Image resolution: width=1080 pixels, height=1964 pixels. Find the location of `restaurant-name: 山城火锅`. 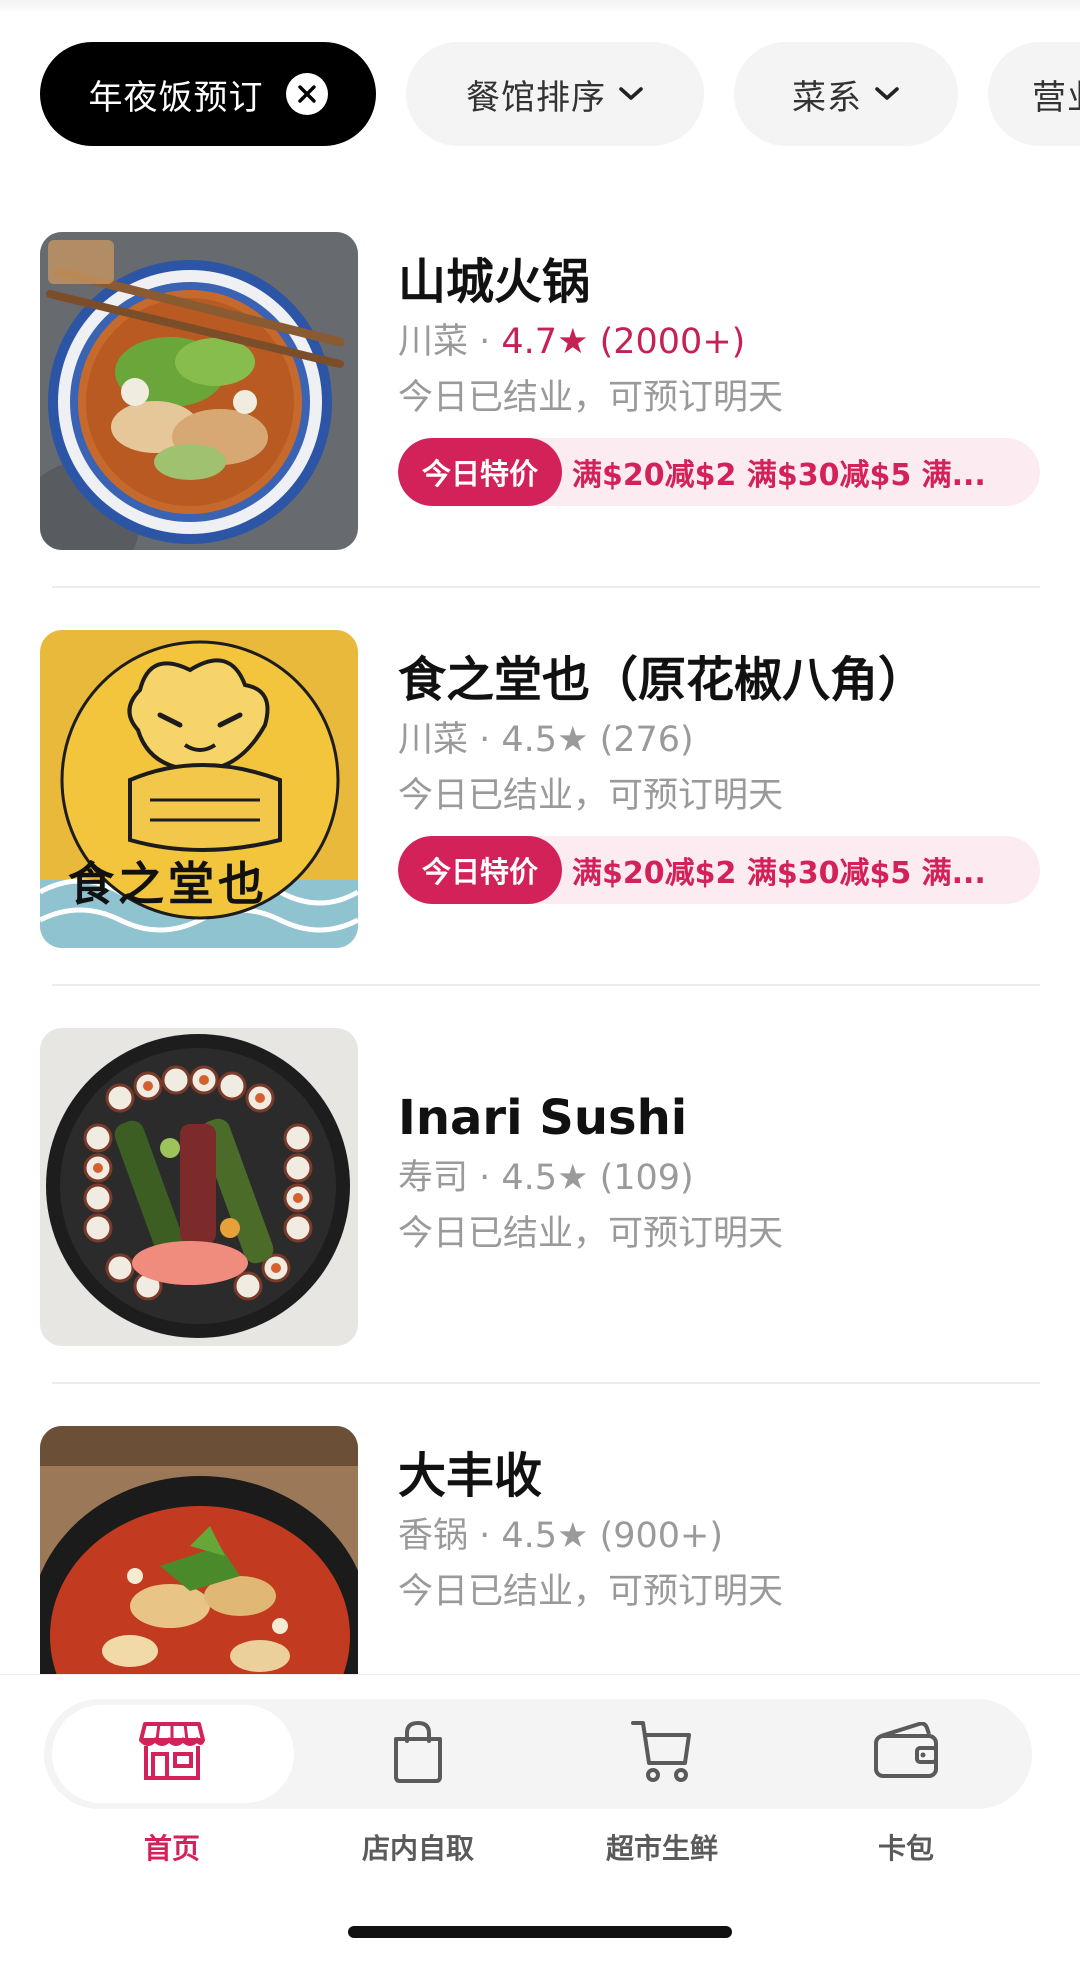

restaurant-name: 山城火锅 is located at coordinates (494, 282).